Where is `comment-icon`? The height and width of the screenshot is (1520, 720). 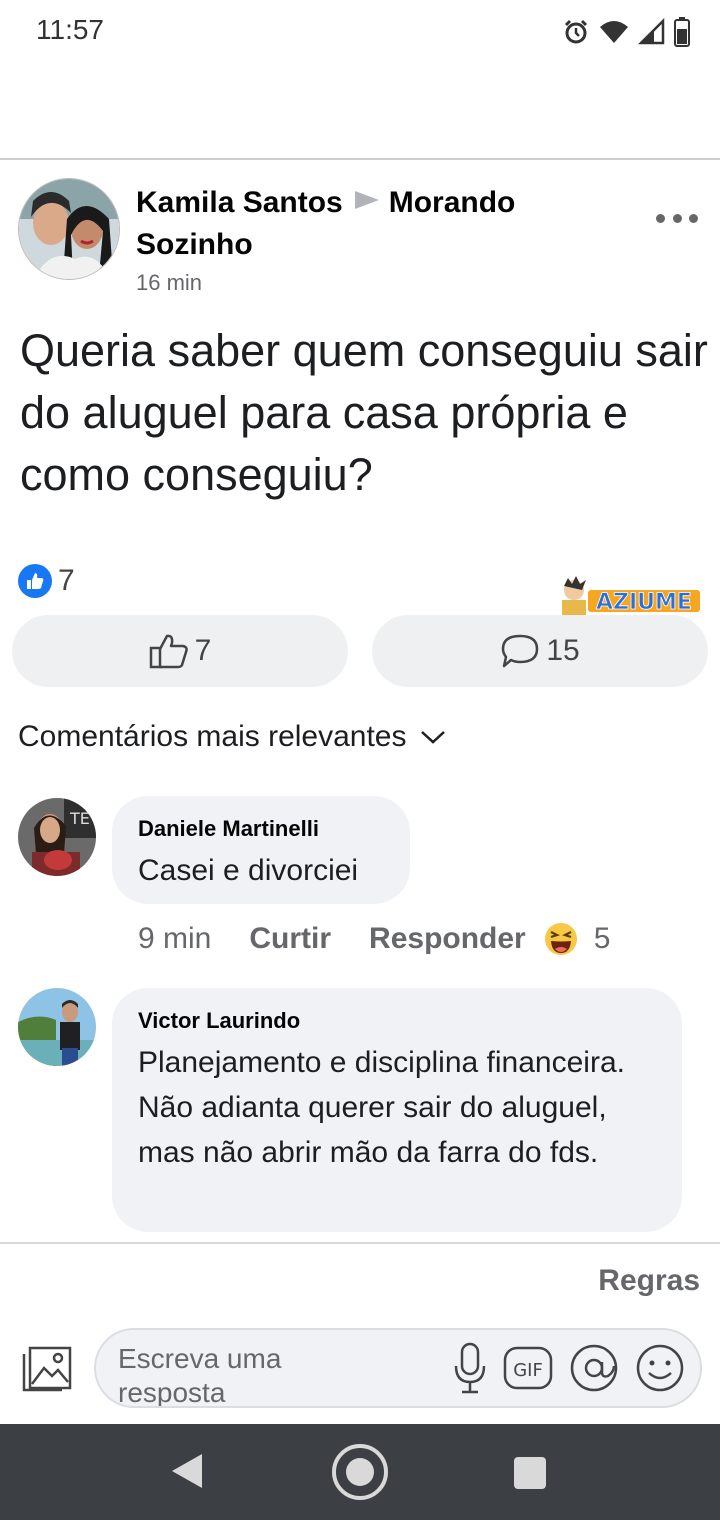 comment-icon is located at coordinates (520, 651).